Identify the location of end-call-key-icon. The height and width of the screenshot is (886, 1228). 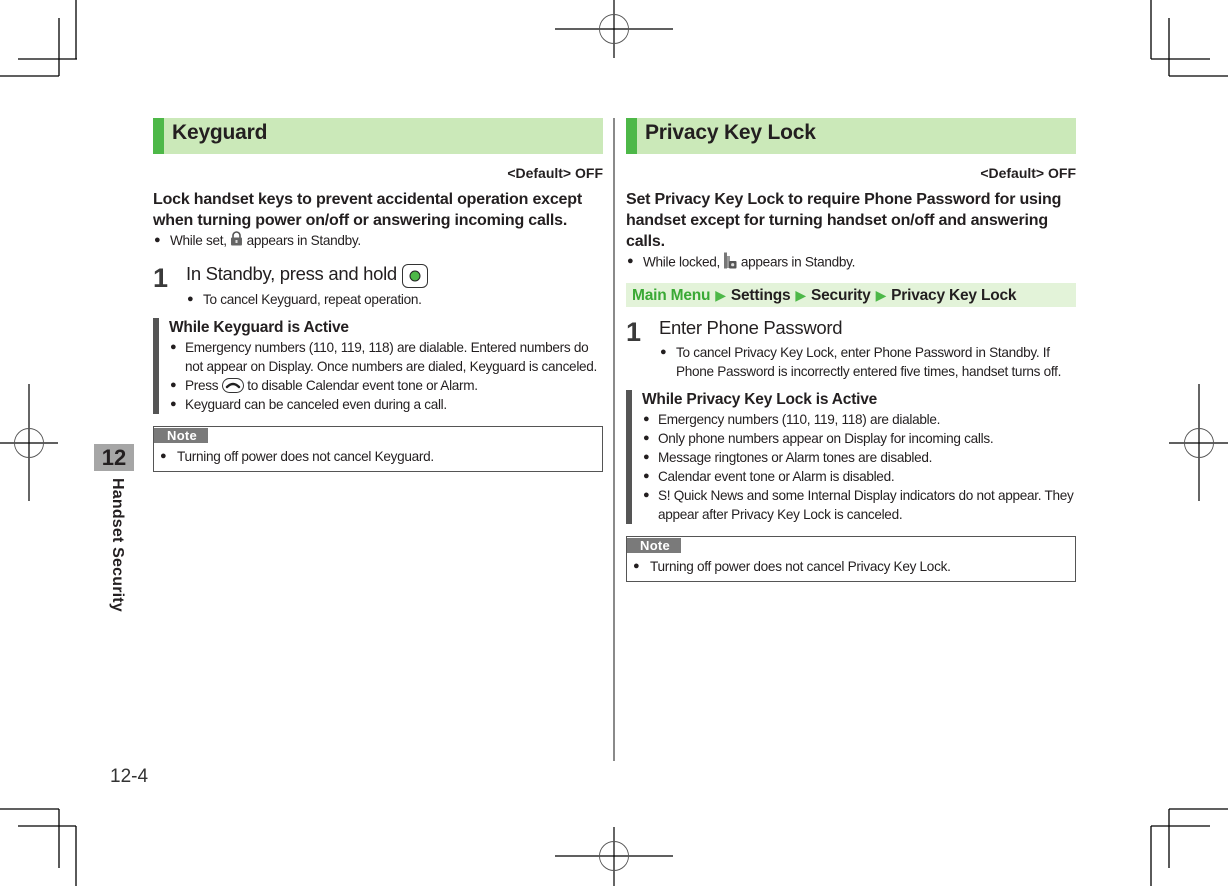
(232, 386).